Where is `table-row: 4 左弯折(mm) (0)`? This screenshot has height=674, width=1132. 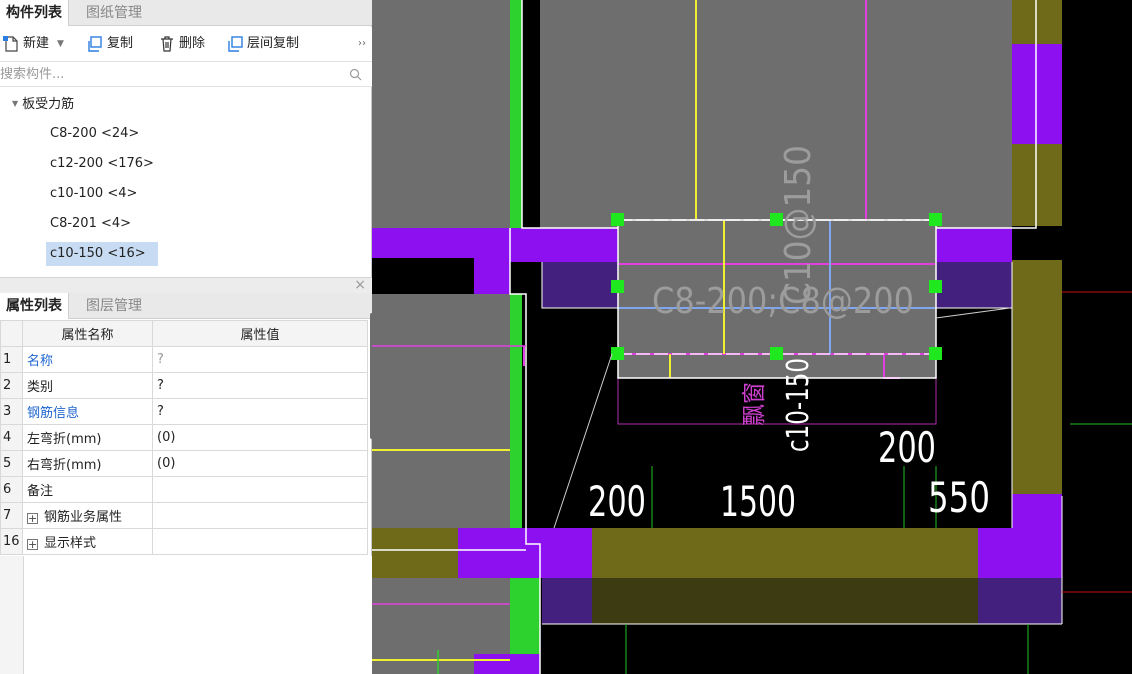
table-row: 4 左弯折(mm) (0) is located at coordinates (184, 437).